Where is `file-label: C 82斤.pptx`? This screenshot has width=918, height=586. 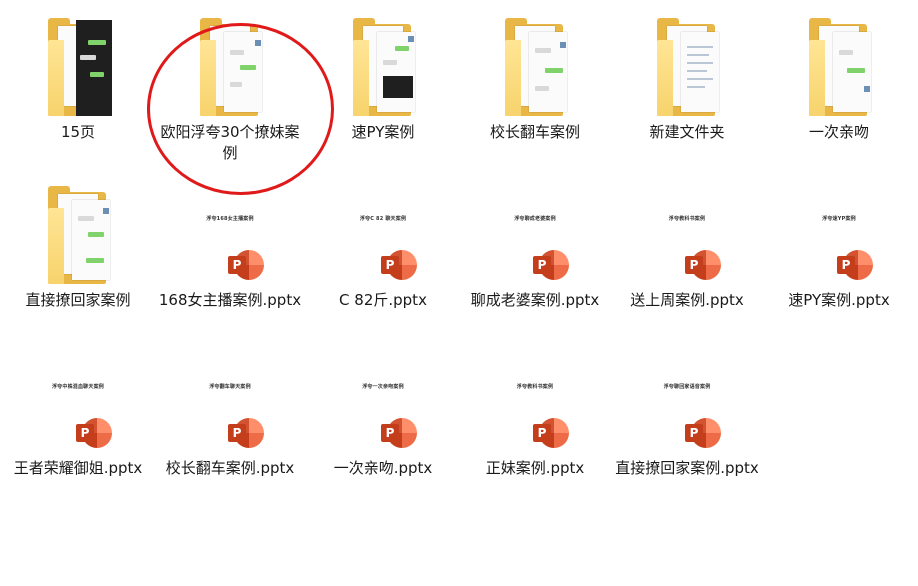 file-label: C 82斤.pptx is located at coordinates (383, 300).